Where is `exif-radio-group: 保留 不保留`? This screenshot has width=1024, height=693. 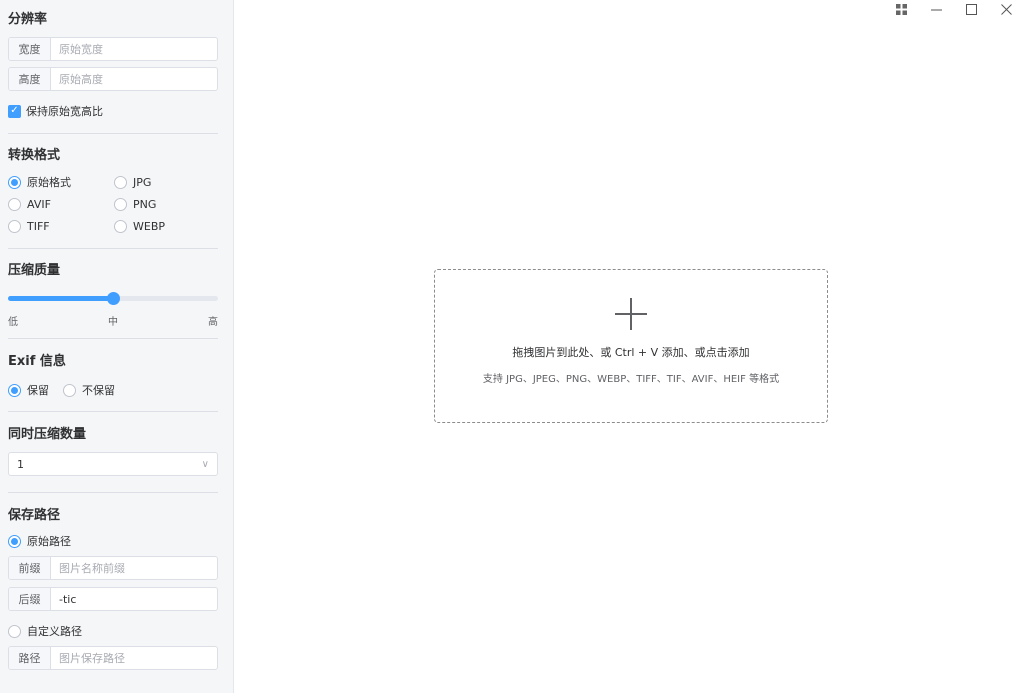 exif-radio-group: 保留 不保留 is located at coordinates (61, 390).